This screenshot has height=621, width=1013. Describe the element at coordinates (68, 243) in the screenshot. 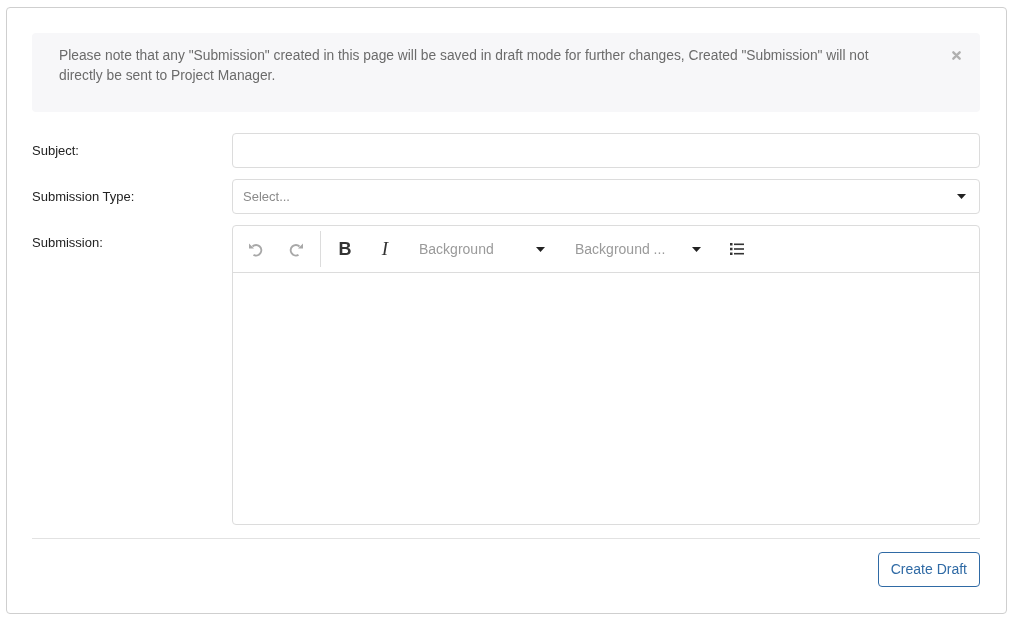

I see `field-label: Submission:` at that location.